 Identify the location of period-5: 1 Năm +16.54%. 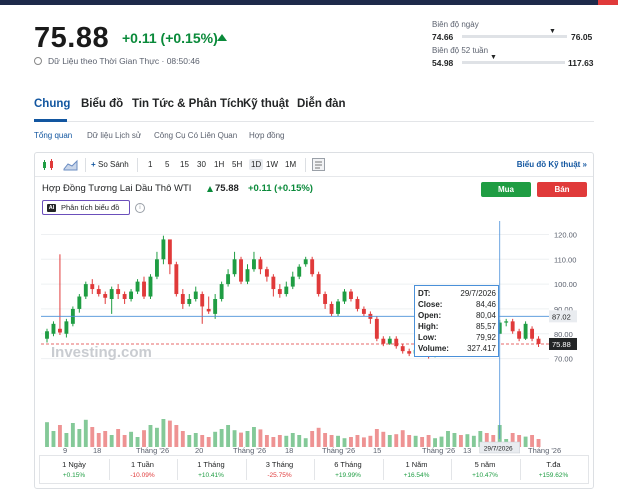
(417, 469).